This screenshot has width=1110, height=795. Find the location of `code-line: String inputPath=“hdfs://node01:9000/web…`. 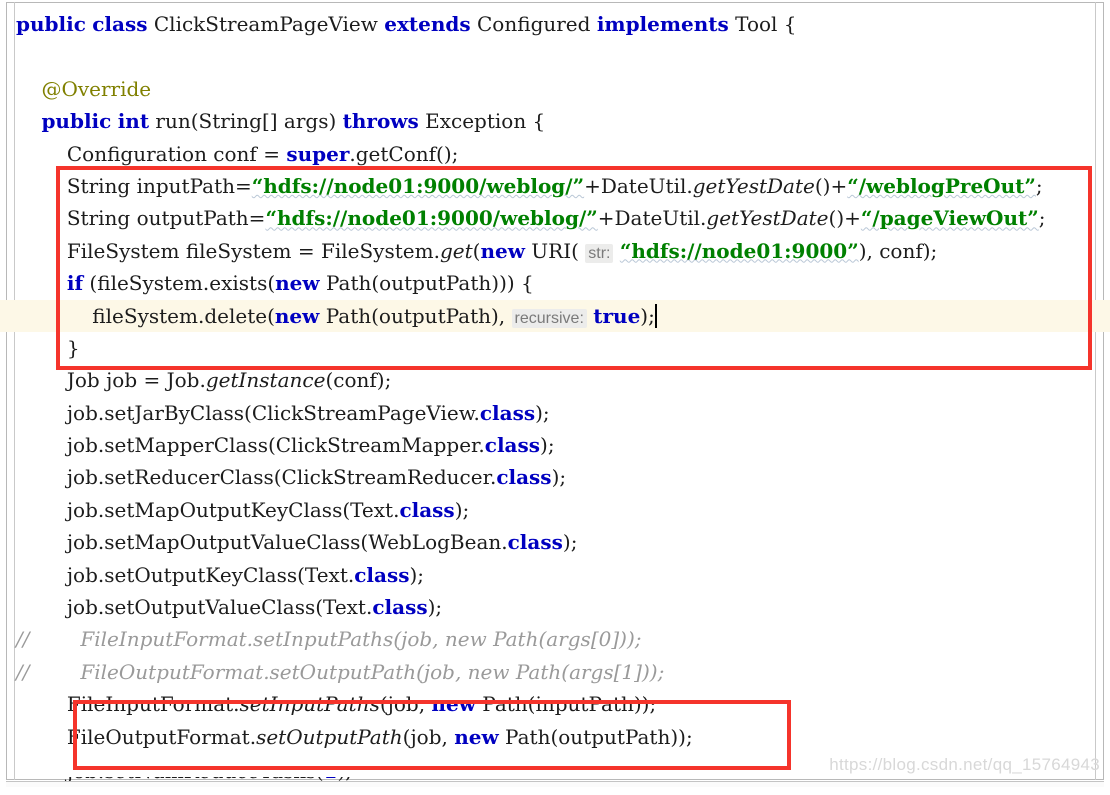

code-line: String inputPath=“hdfs://node01:9000/web… is located at coordinates (555, 186).